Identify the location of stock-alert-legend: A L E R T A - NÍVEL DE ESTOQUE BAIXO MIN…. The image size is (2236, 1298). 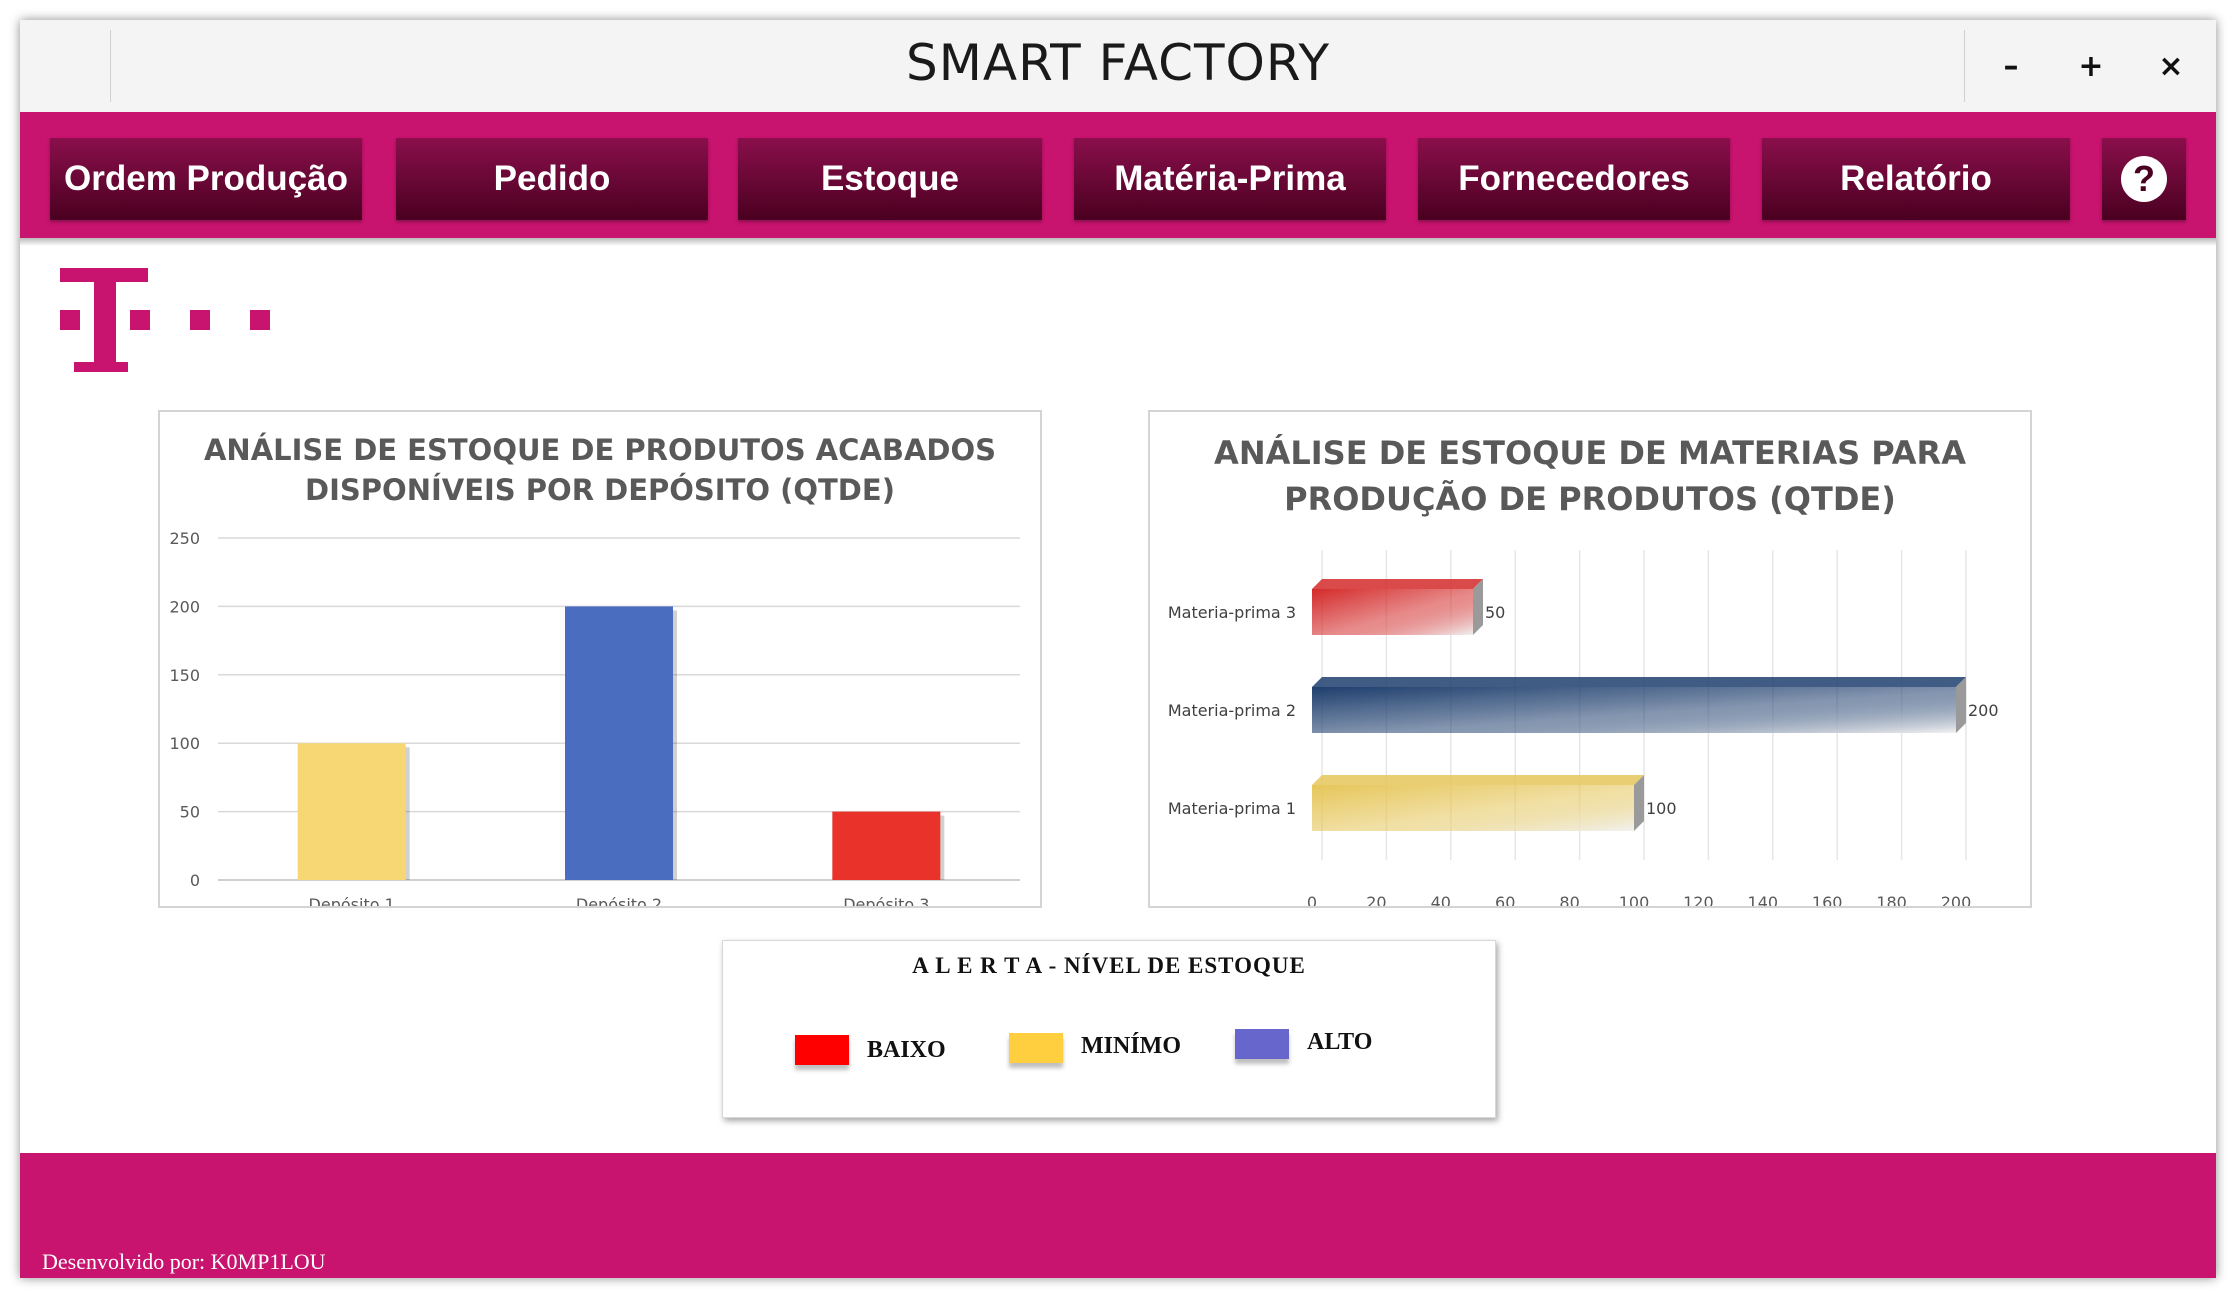
(1109, 1029).